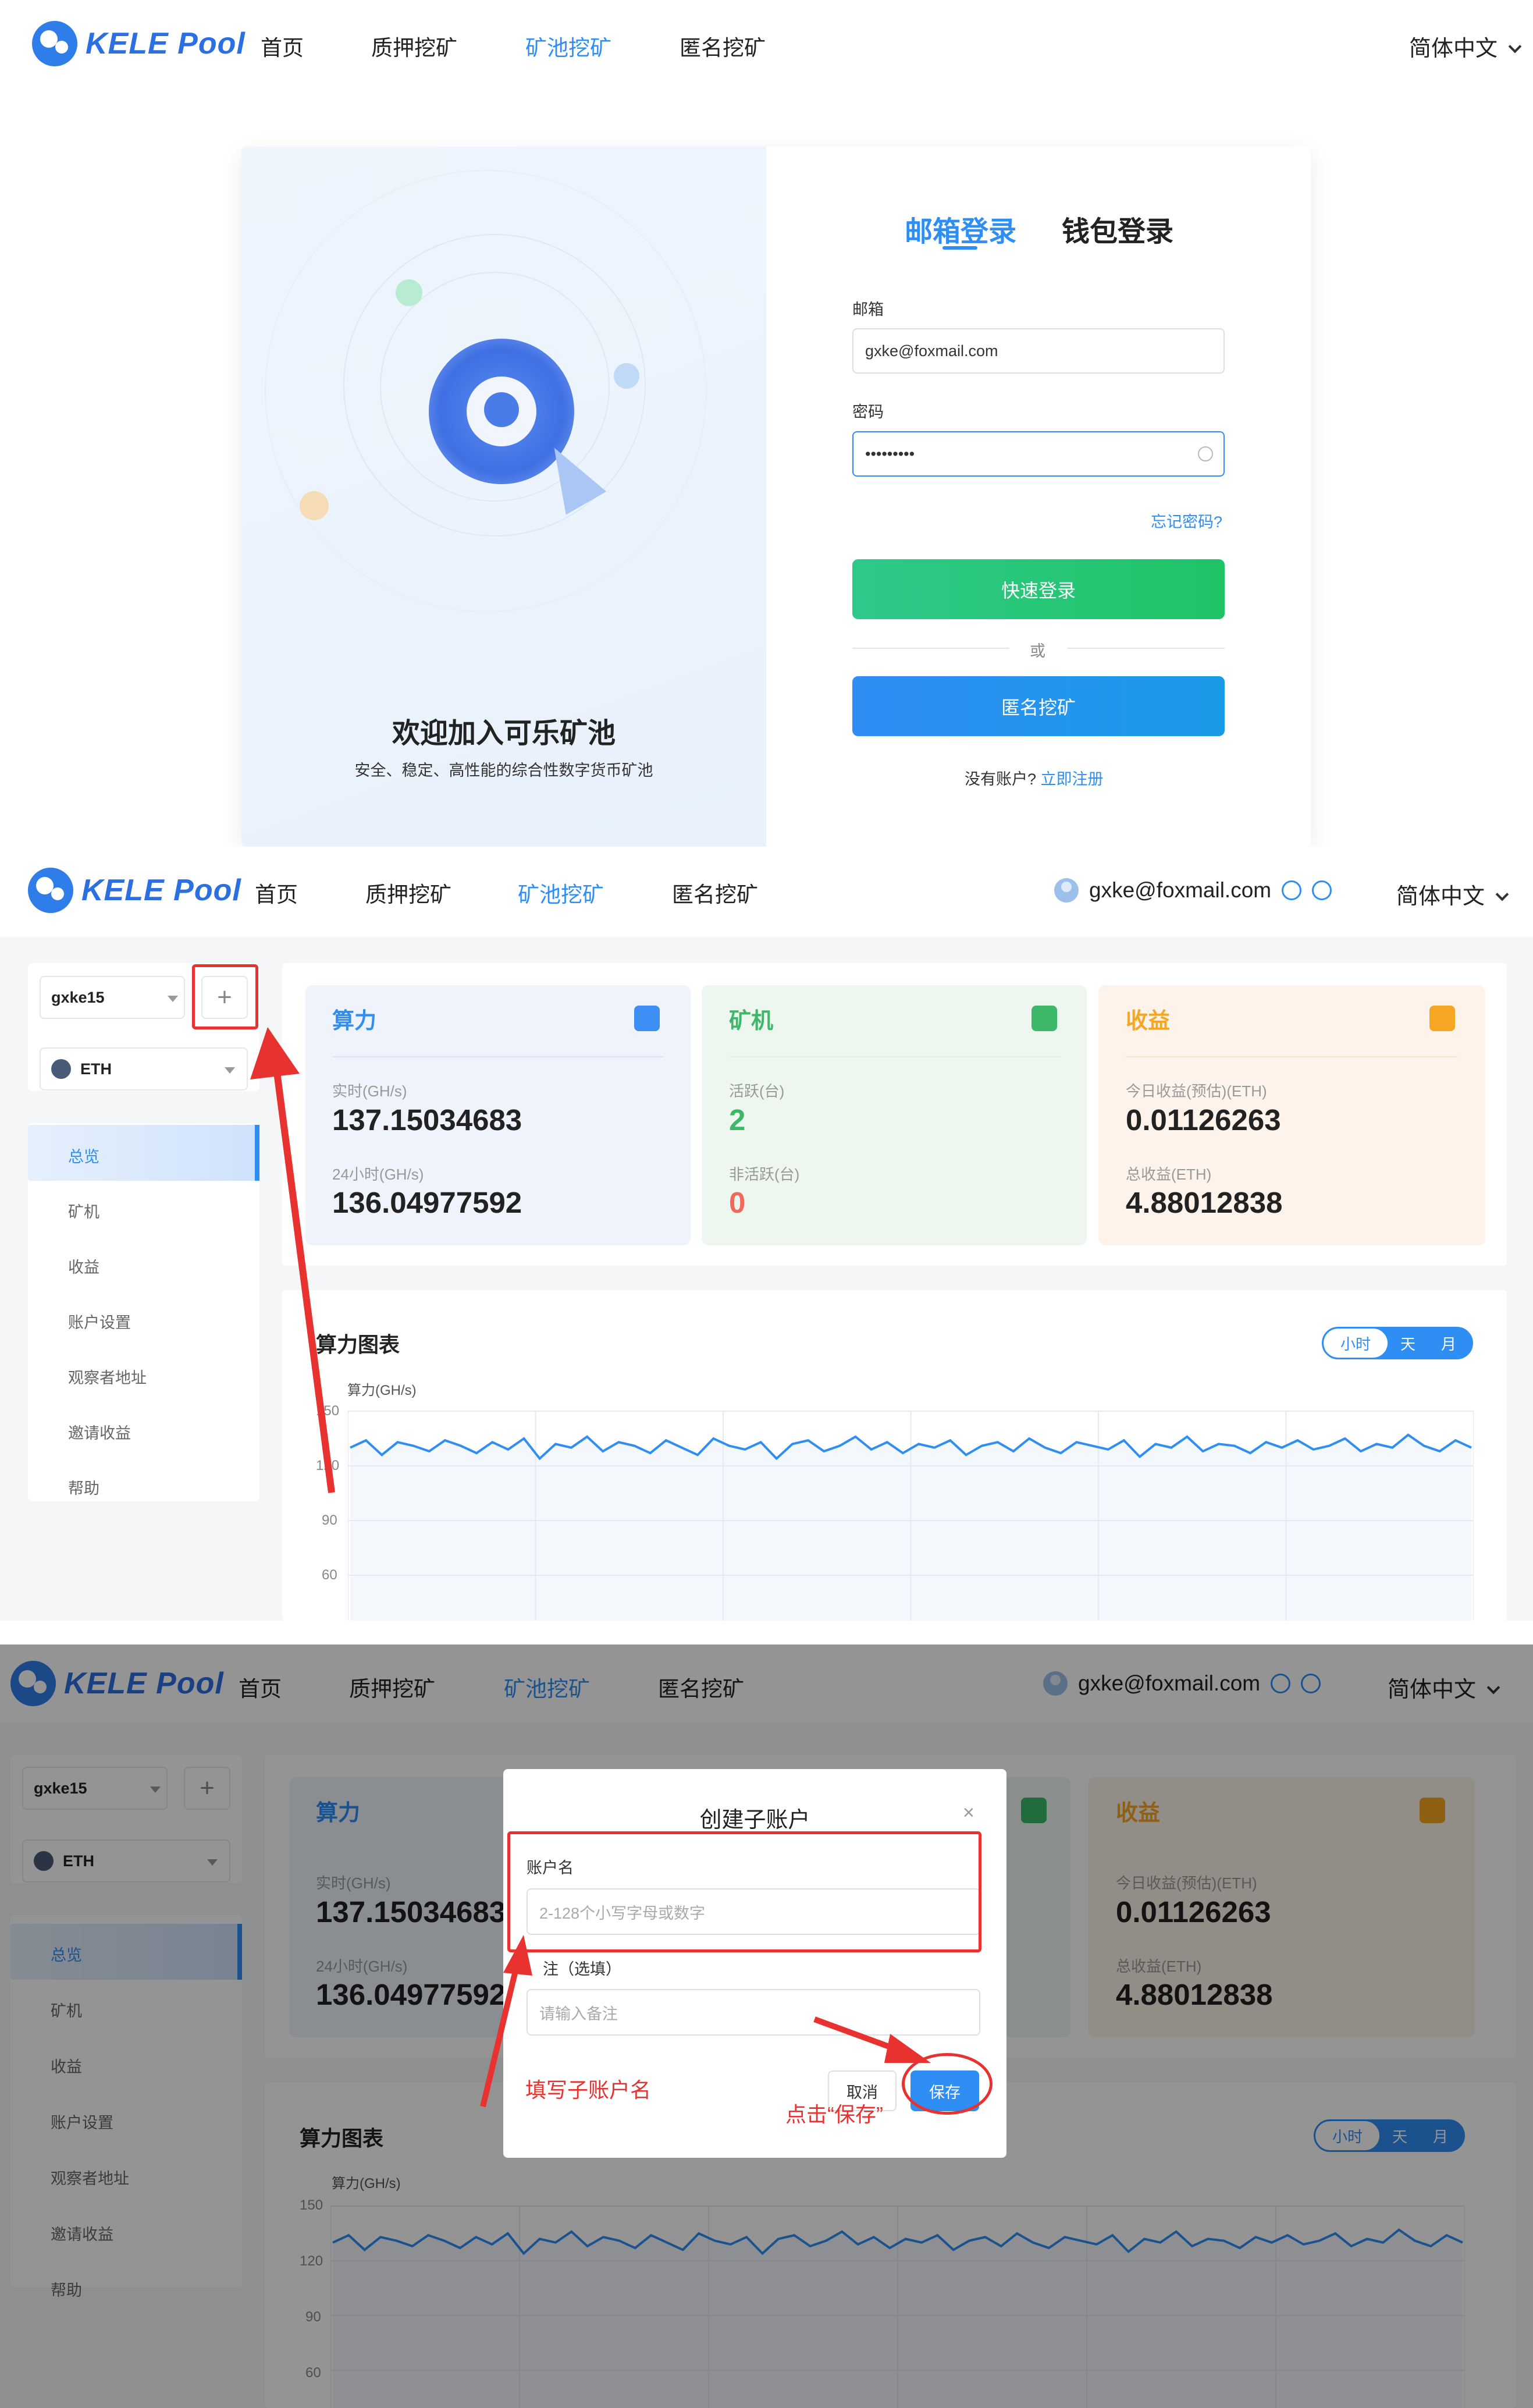  Describe the element at coordinates (969, 1813) in the screenshot. I see `close-icon: ×` at that location.